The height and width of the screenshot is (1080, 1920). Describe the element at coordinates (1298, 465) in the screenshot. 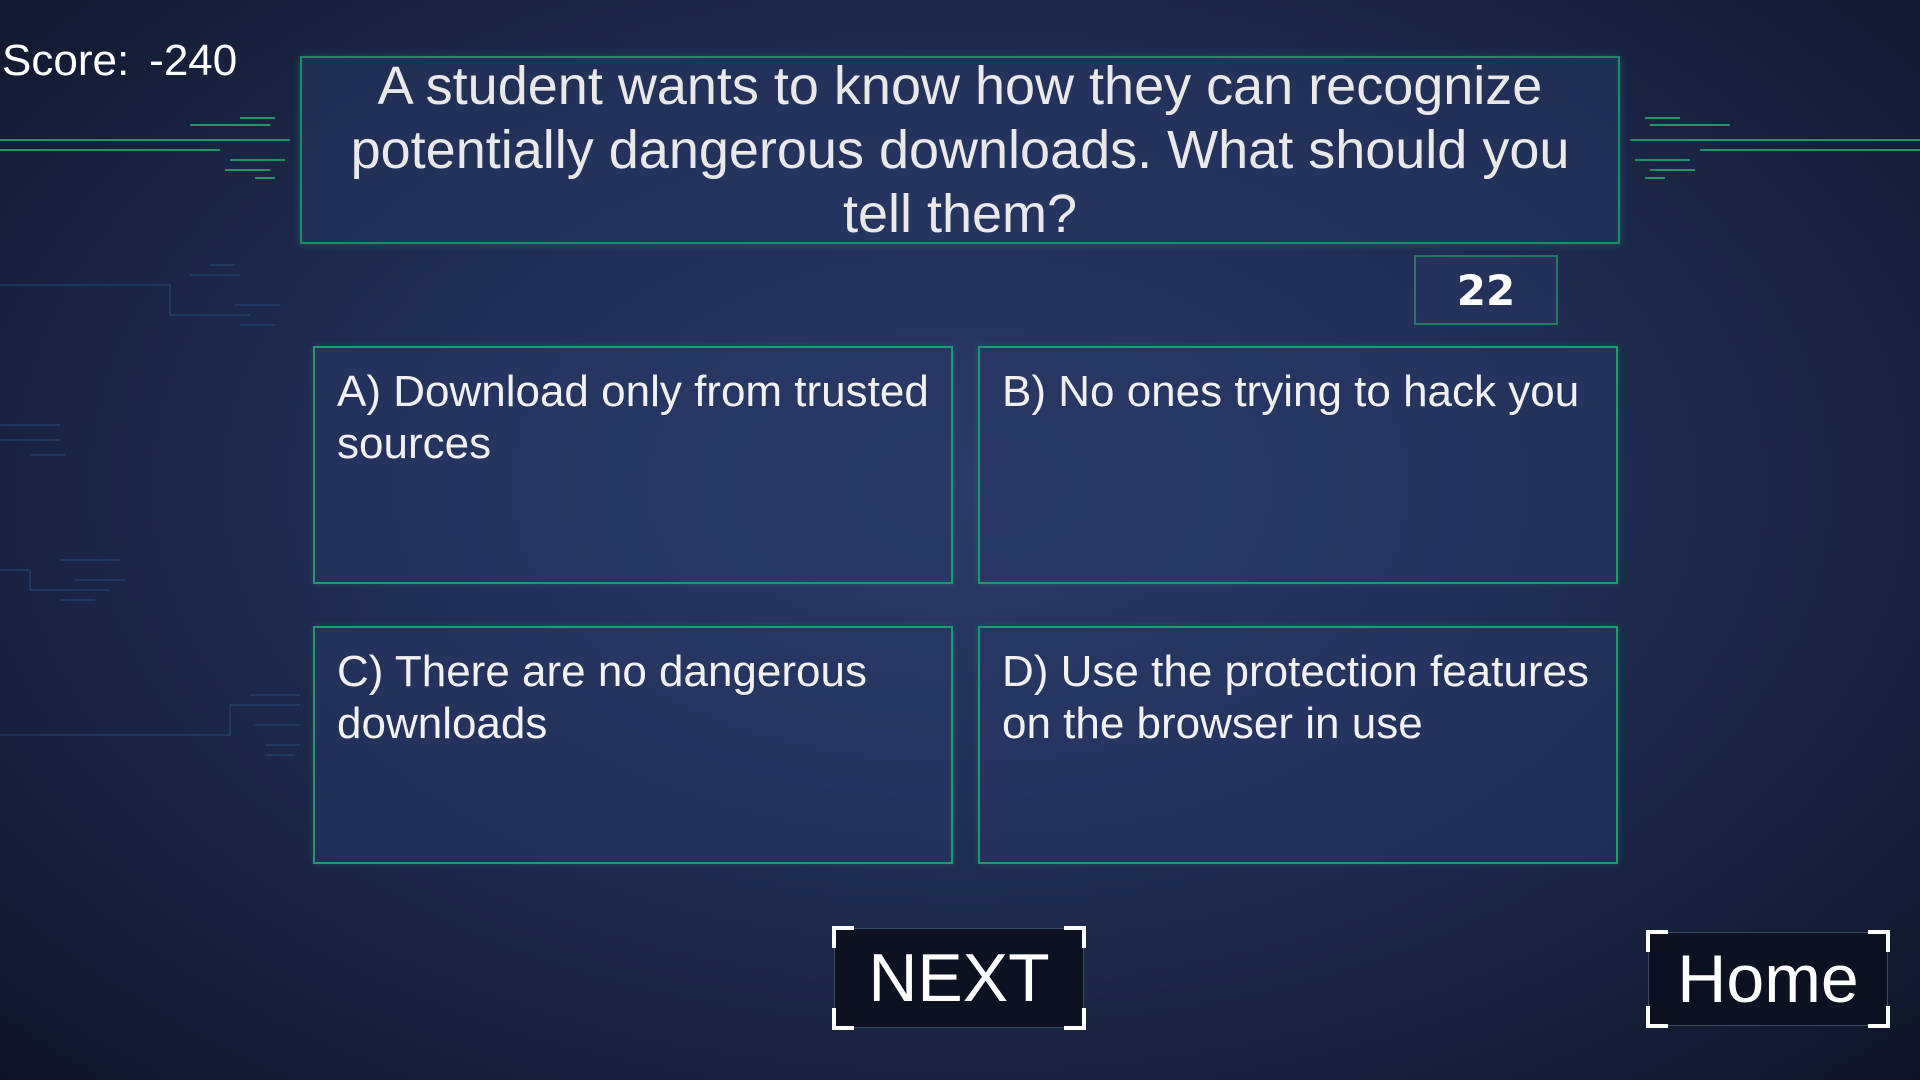

I see `answer-option-b: B) No ones trying to hack you` at that location.